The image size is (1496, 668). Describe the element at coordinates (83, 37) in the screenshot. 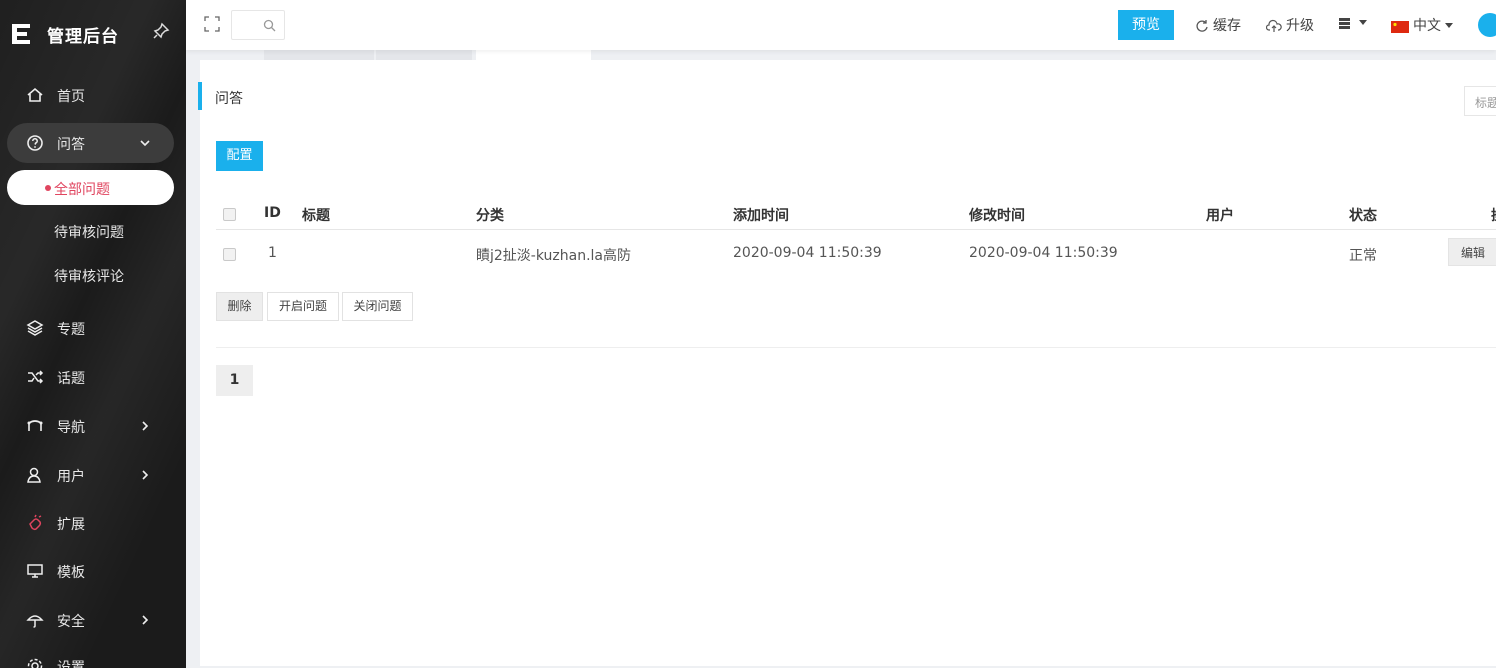

I see `brand-title: 管理后台` at that location.